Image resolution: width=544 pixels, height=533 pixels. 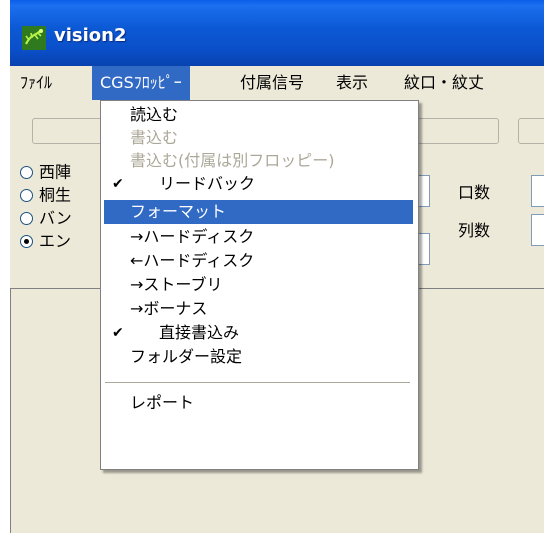 I want to click on kuchi-count-input, so click(x=537, y=191).